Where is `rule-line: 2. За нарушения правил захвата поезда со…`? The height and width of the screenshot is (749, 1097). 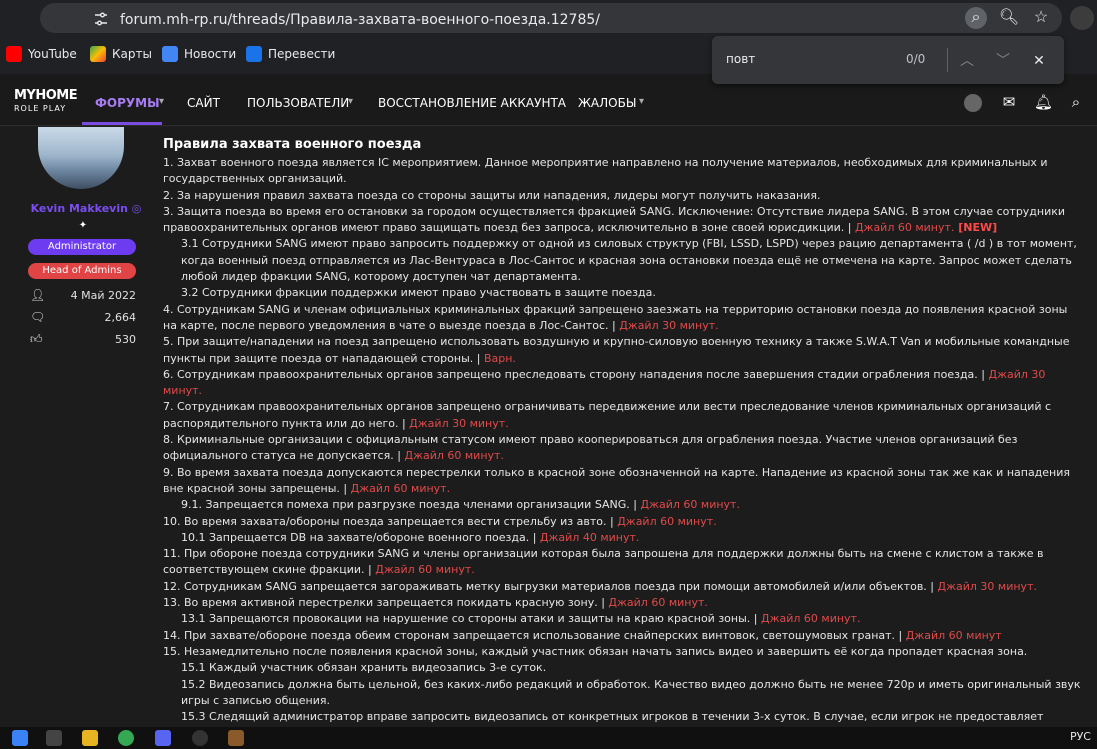 rule-line: 2. За нарушения правил захвата поезда со… is located at coordinates (622, 196).